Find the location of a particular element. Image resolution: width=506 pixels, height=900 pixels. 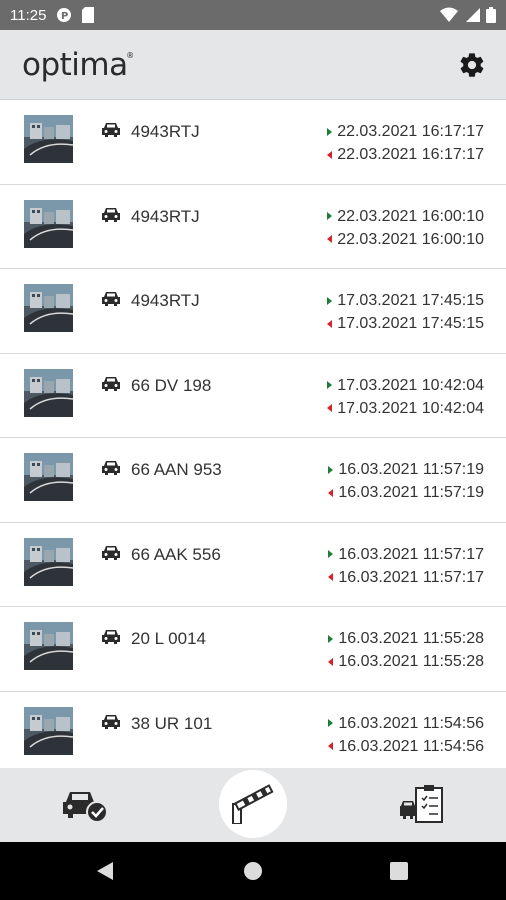

exit-time: 17.03.2021 10:42:04 is located at coordinates (410, 408).